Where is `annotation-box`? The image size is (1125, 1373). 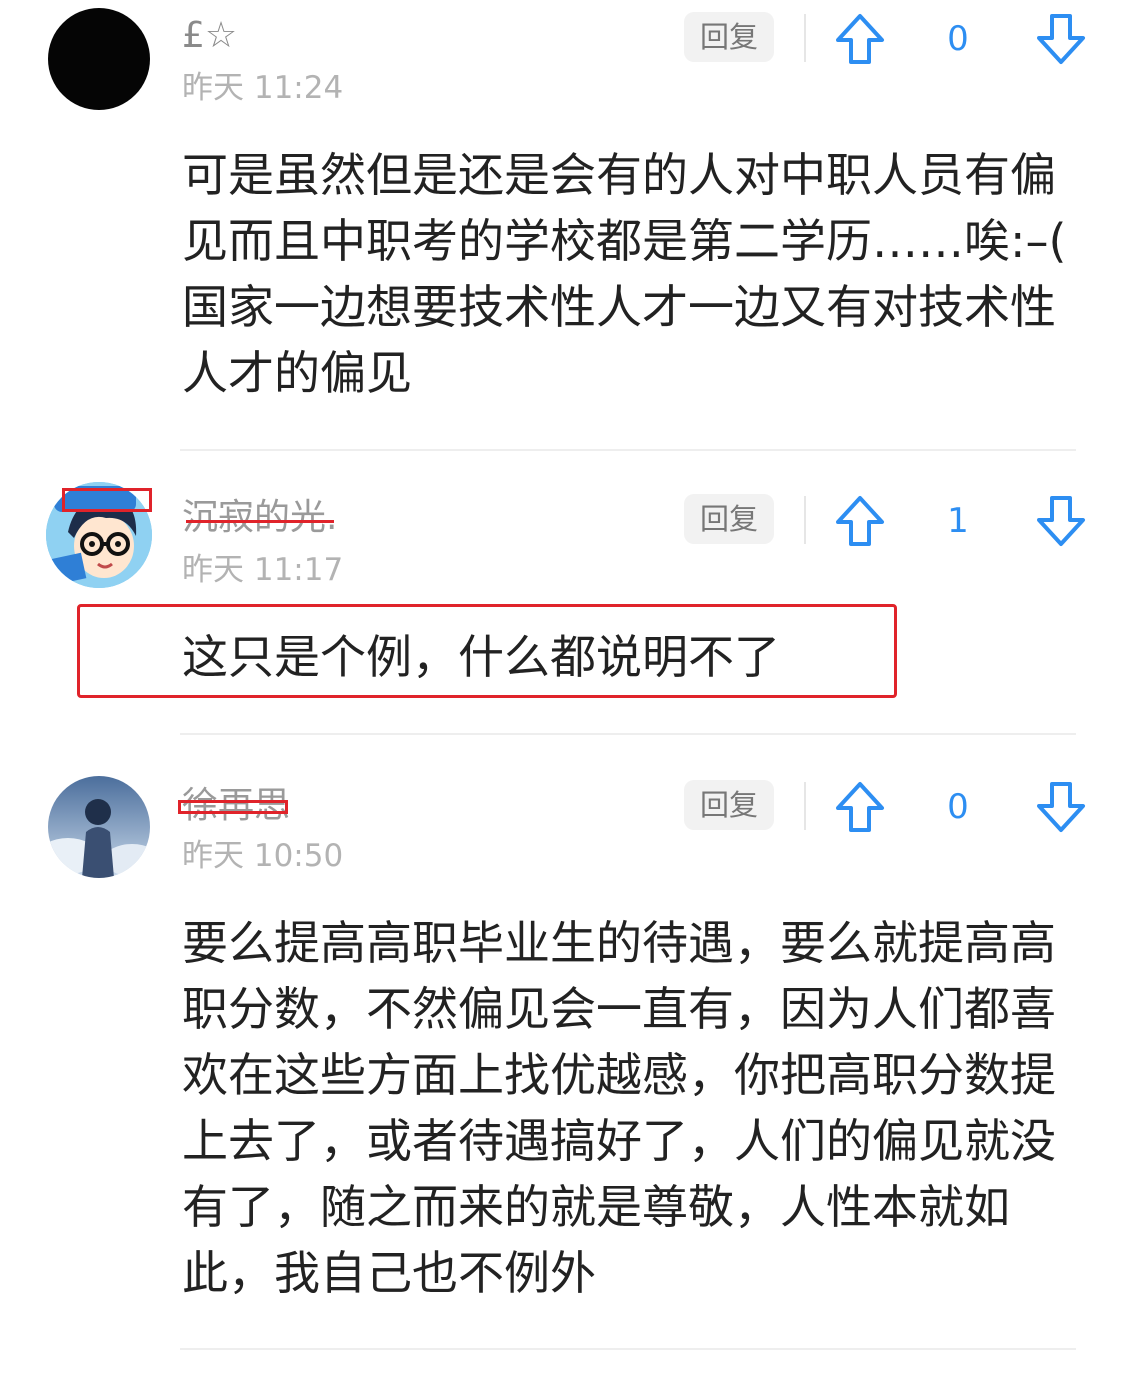
annotation-box is located at coordinates (107, 500).